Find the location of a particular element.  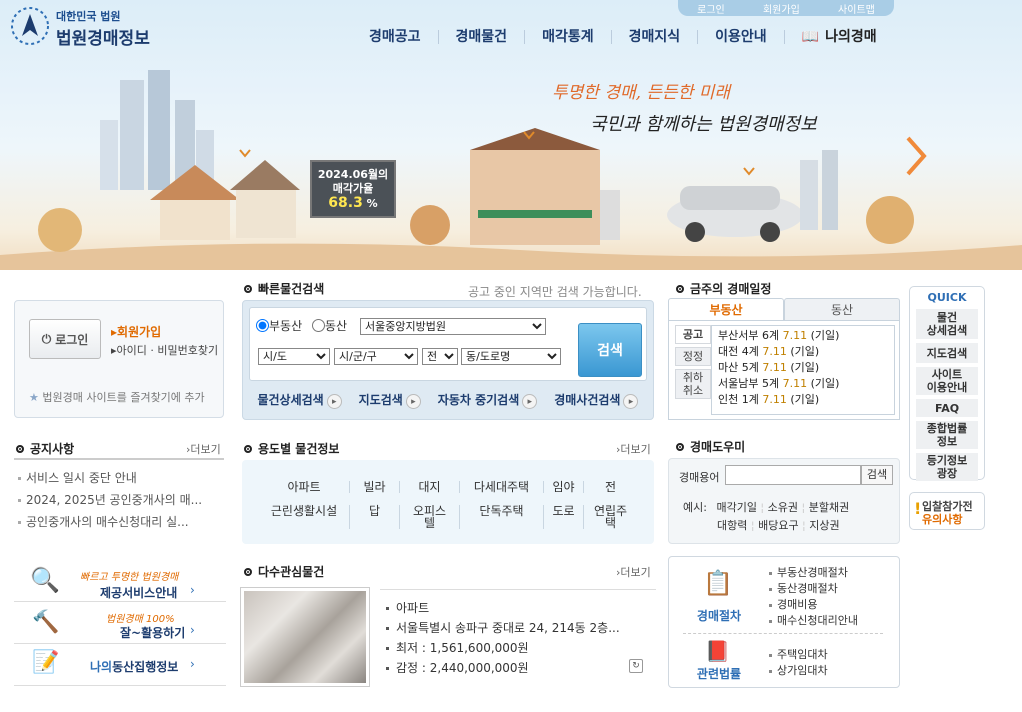

tab-real-estate: 부동산 is located at coordinates (726, 309).